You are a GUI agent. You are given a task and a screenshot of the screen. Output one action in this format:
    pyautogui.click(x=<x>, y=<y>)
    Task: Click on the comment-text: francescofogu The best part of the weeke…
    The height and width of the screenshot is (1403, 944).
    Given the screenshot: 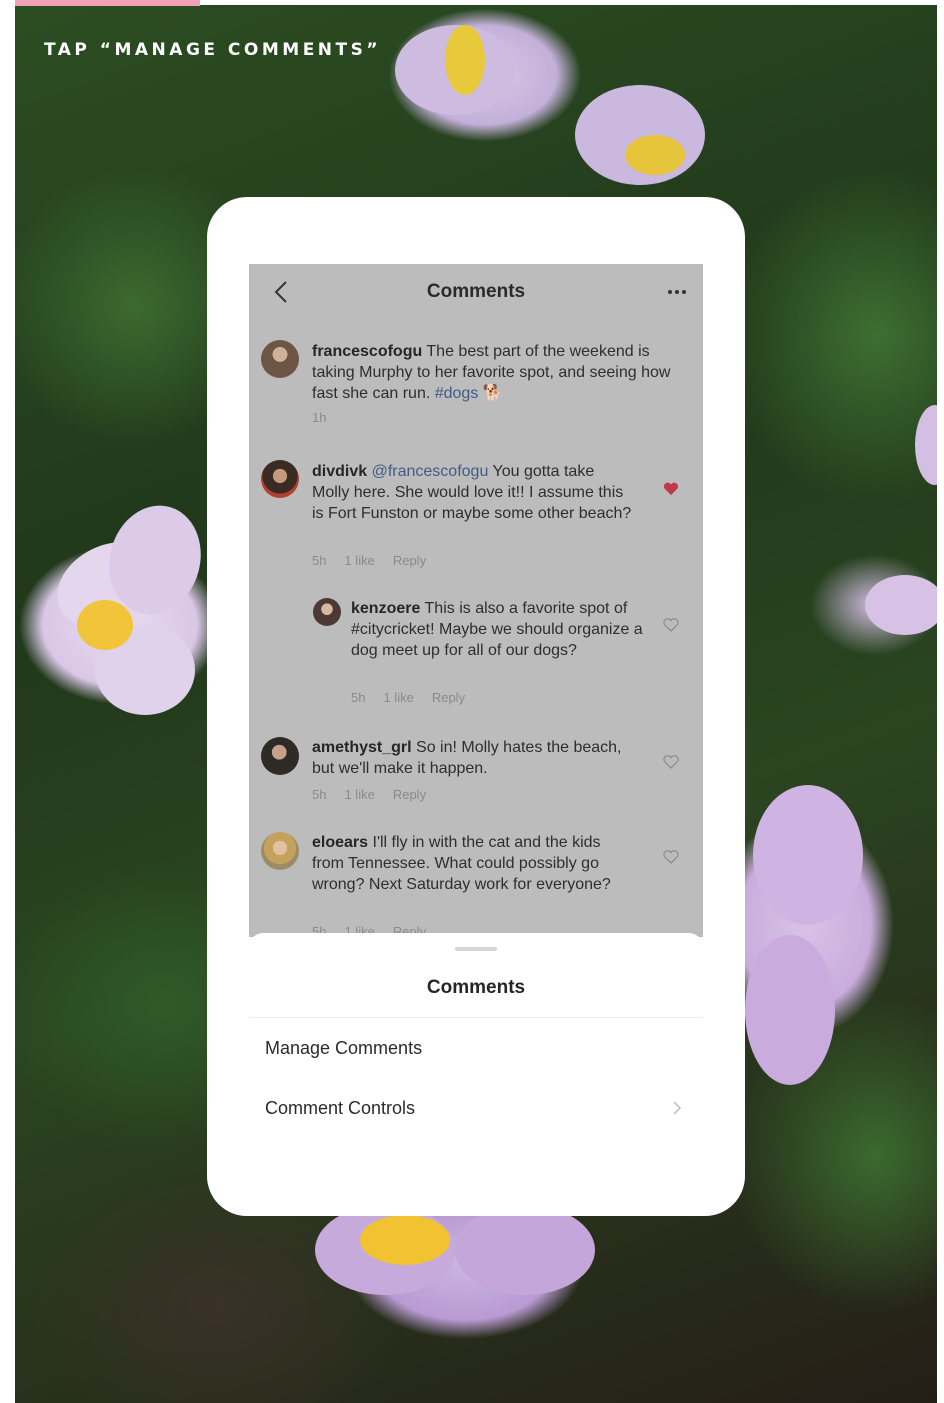 What is the action you would take?
    pyautogui.click(x=497, y=372)
    